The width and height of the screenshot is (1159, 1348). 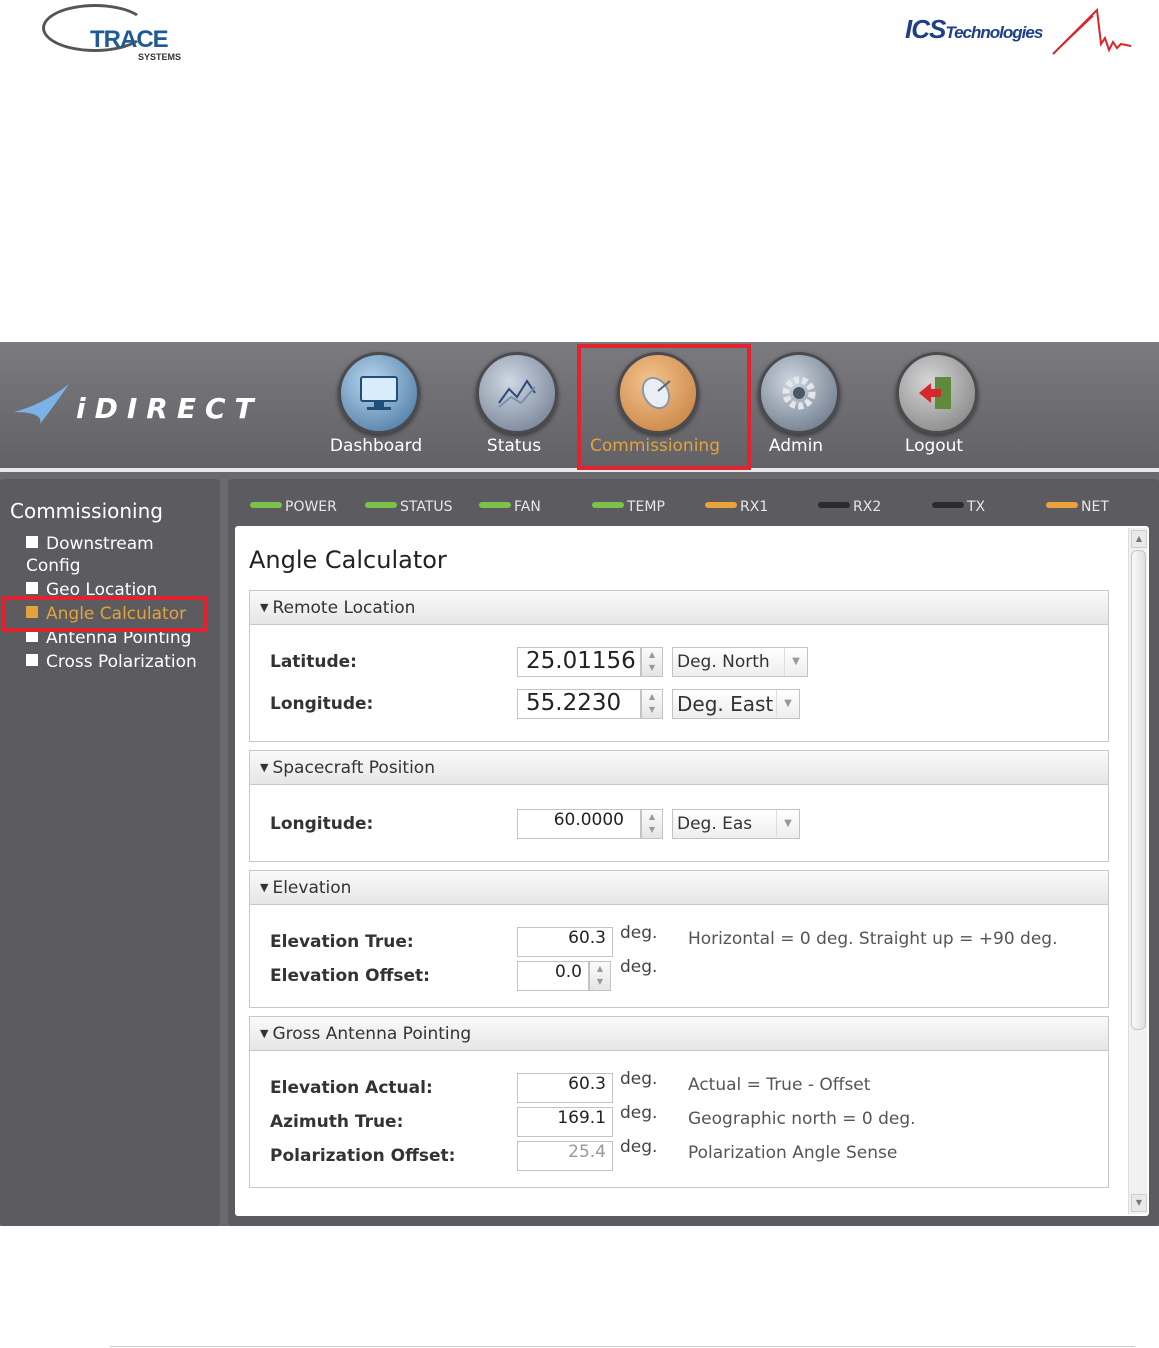 What do you see at coordinates (169, 408) in the screenshot?
I see `idirect-wordmark: iDIRECT` at bounding box center [169, 408].